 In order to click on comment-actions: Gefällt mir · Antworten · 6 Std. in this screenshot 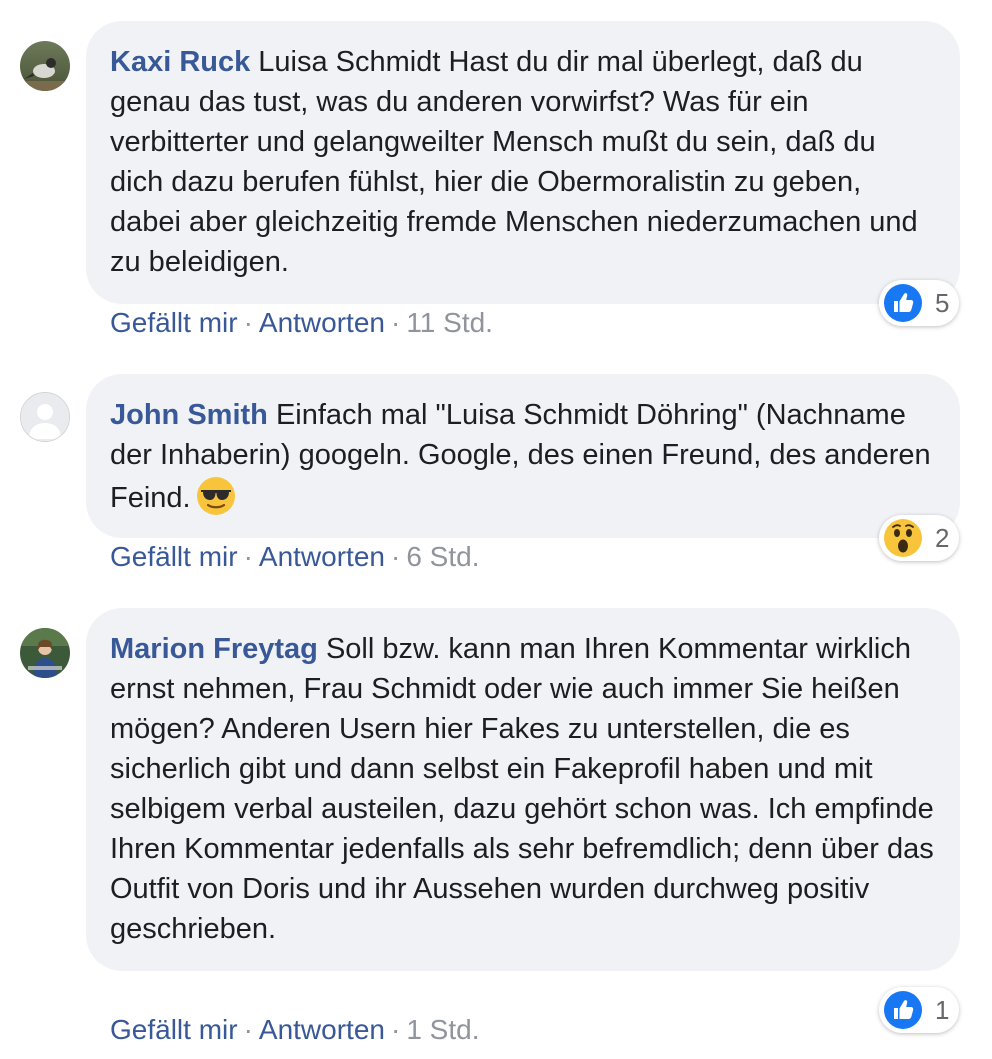, I will do `click(294, 557)`.